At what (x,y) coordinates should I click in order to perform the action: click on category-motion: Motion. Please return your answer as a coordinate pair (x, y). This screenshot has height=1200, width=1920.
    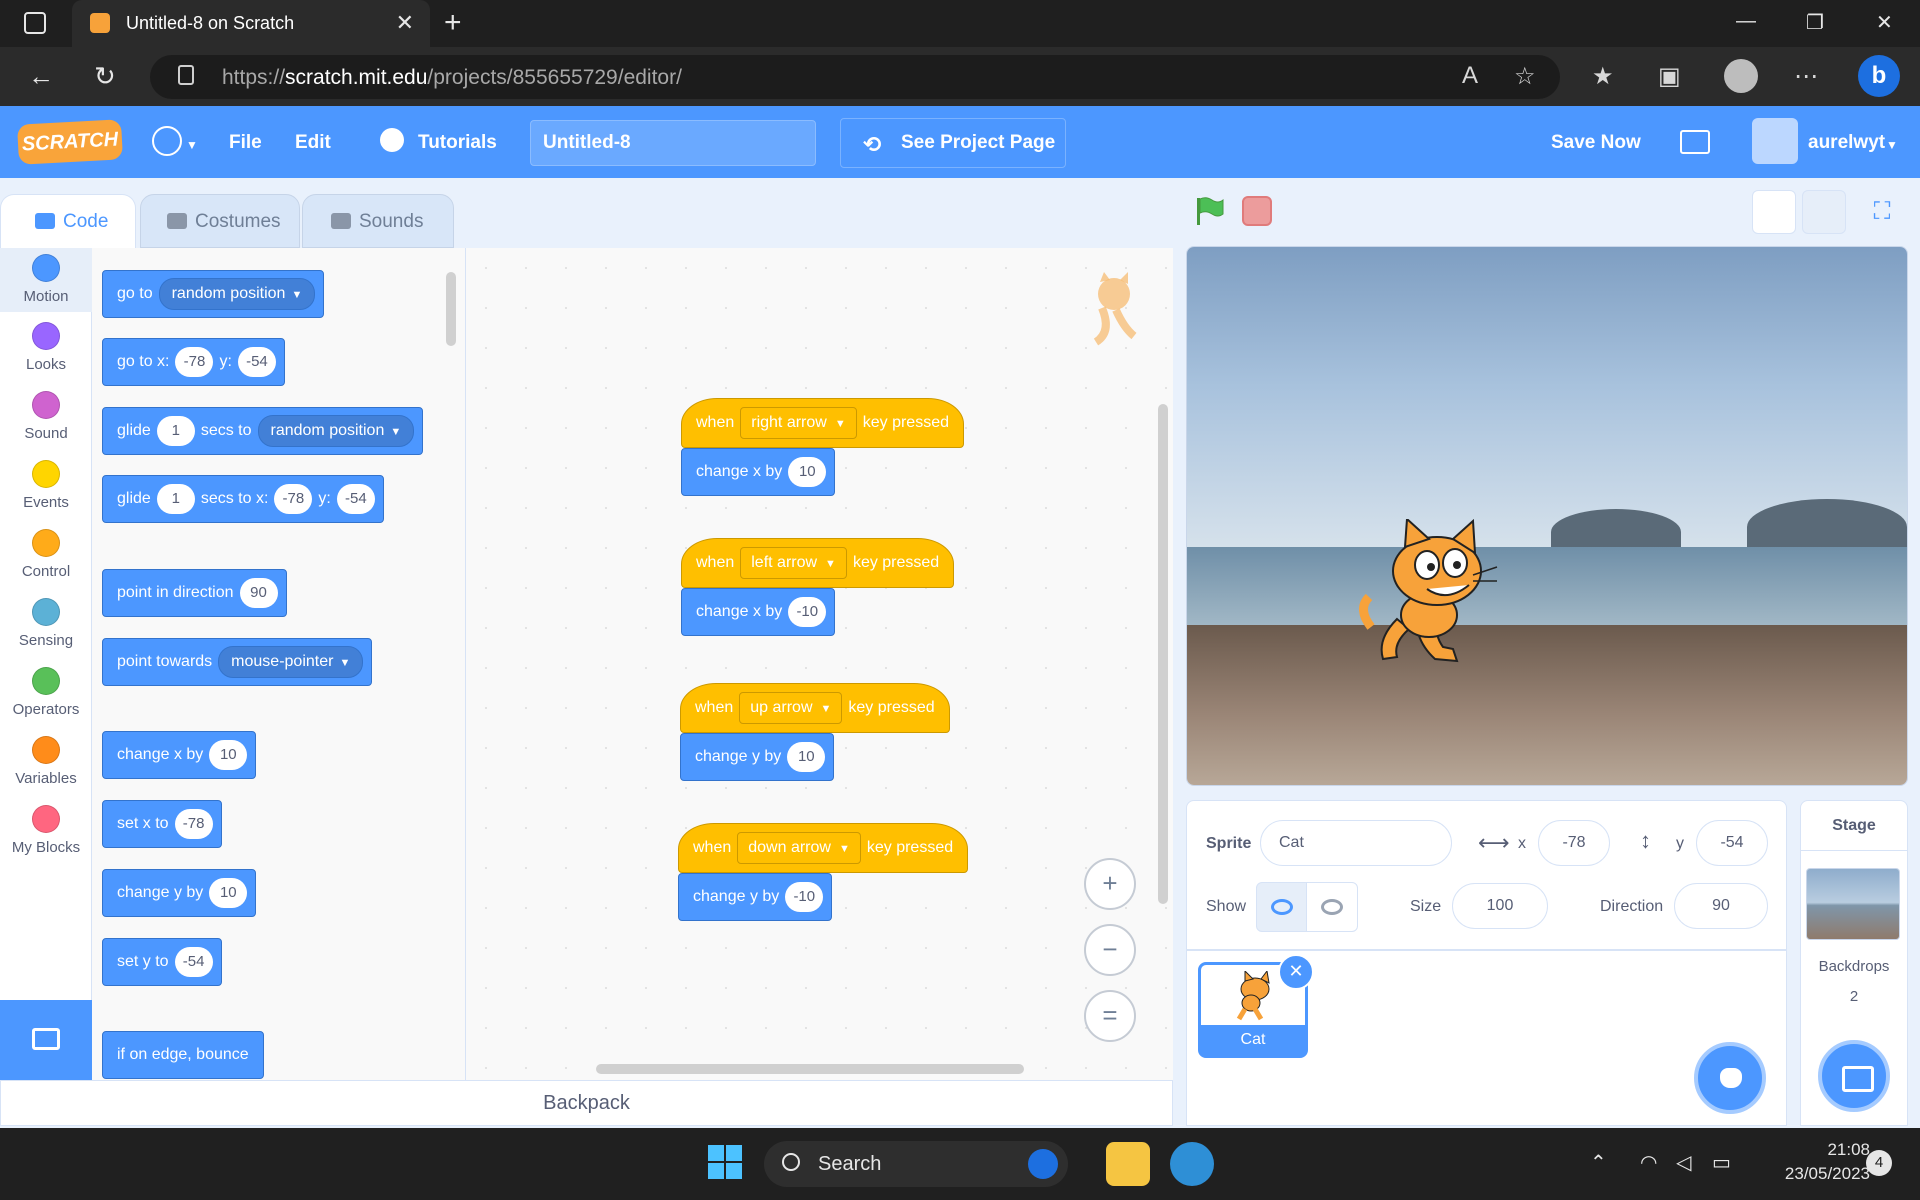
    Looking at the image, I should click on (46, 280).